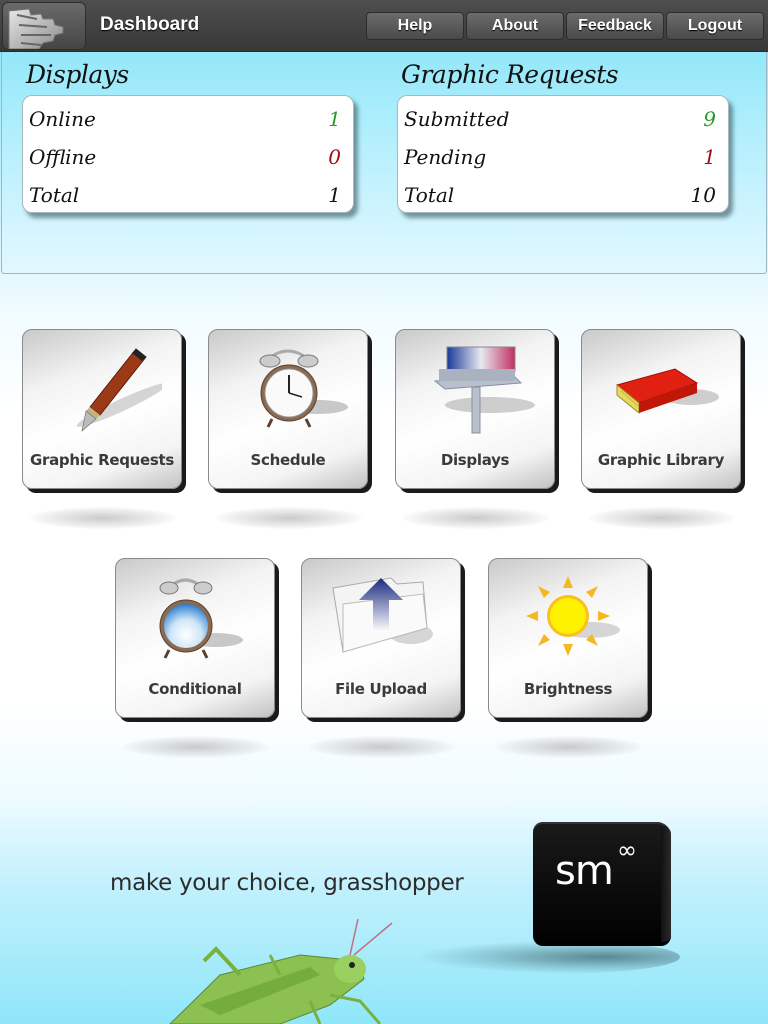 Image resolution: width=768 pixels, height=1024 pixels. I want to click on tile-brightness: Brightness, so click(570, 658).